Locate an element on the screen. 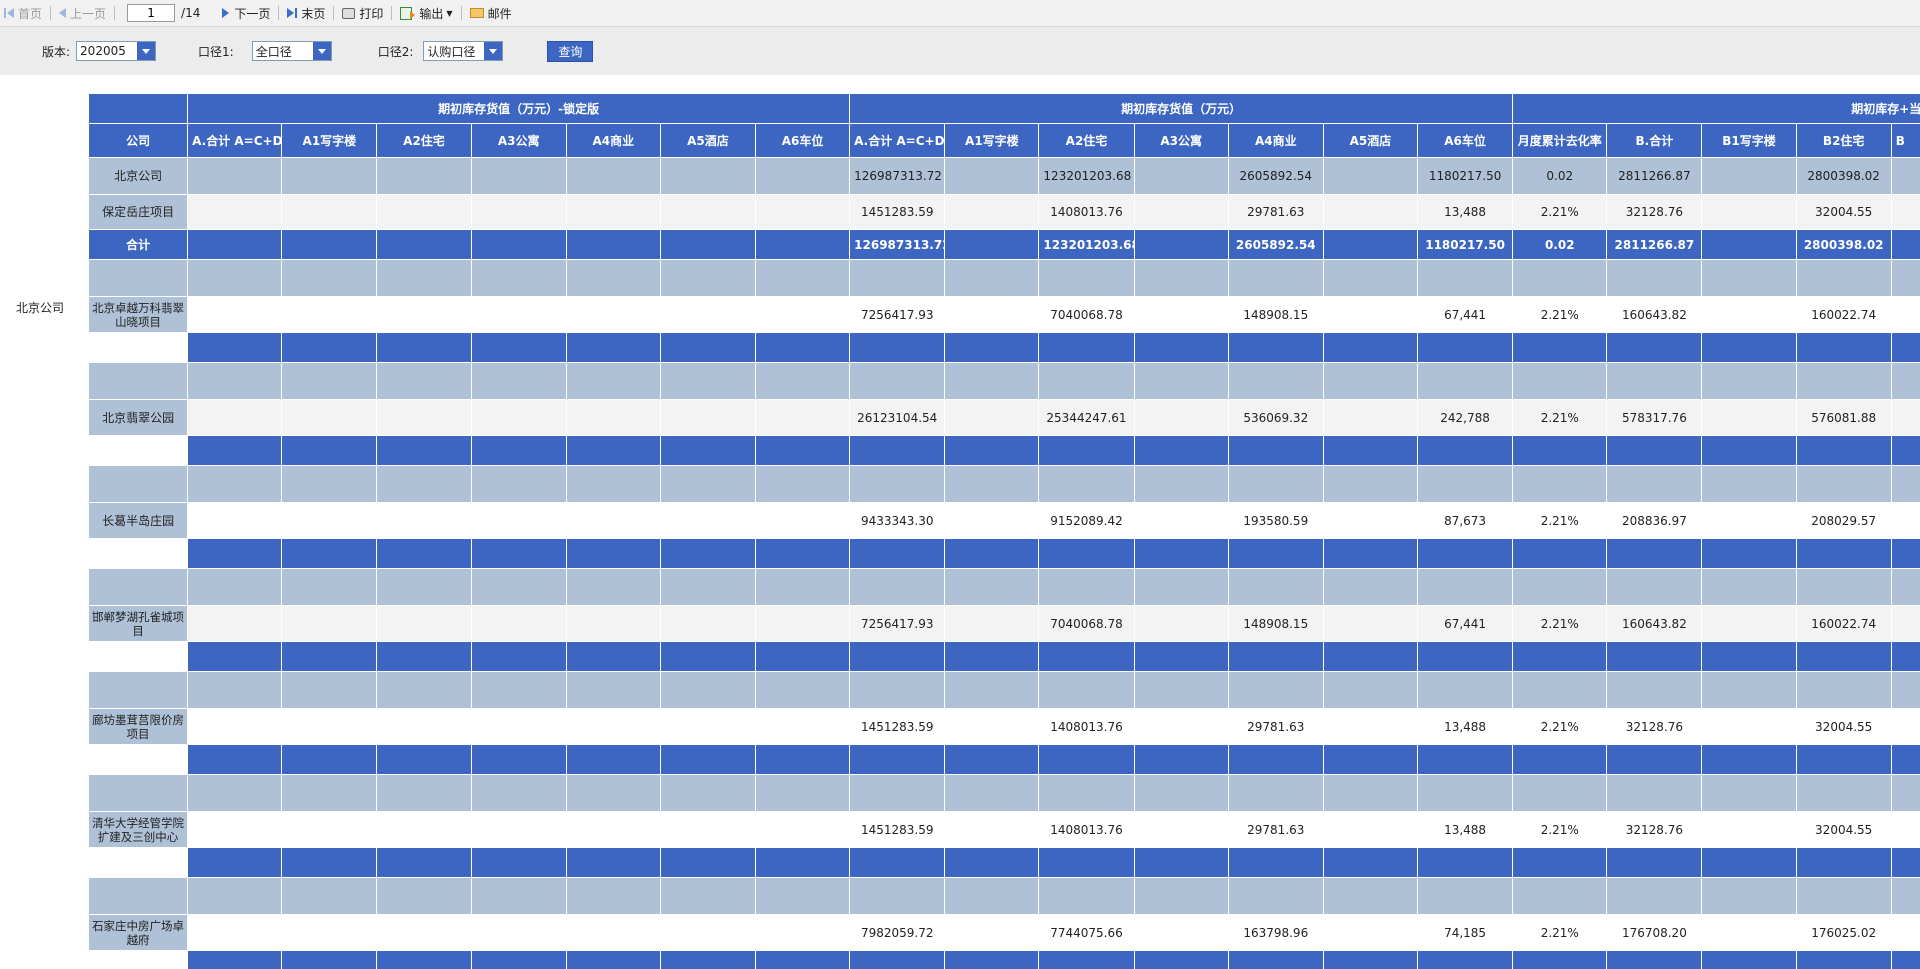  version-select: 202005 is located at coordinates (116, 51).